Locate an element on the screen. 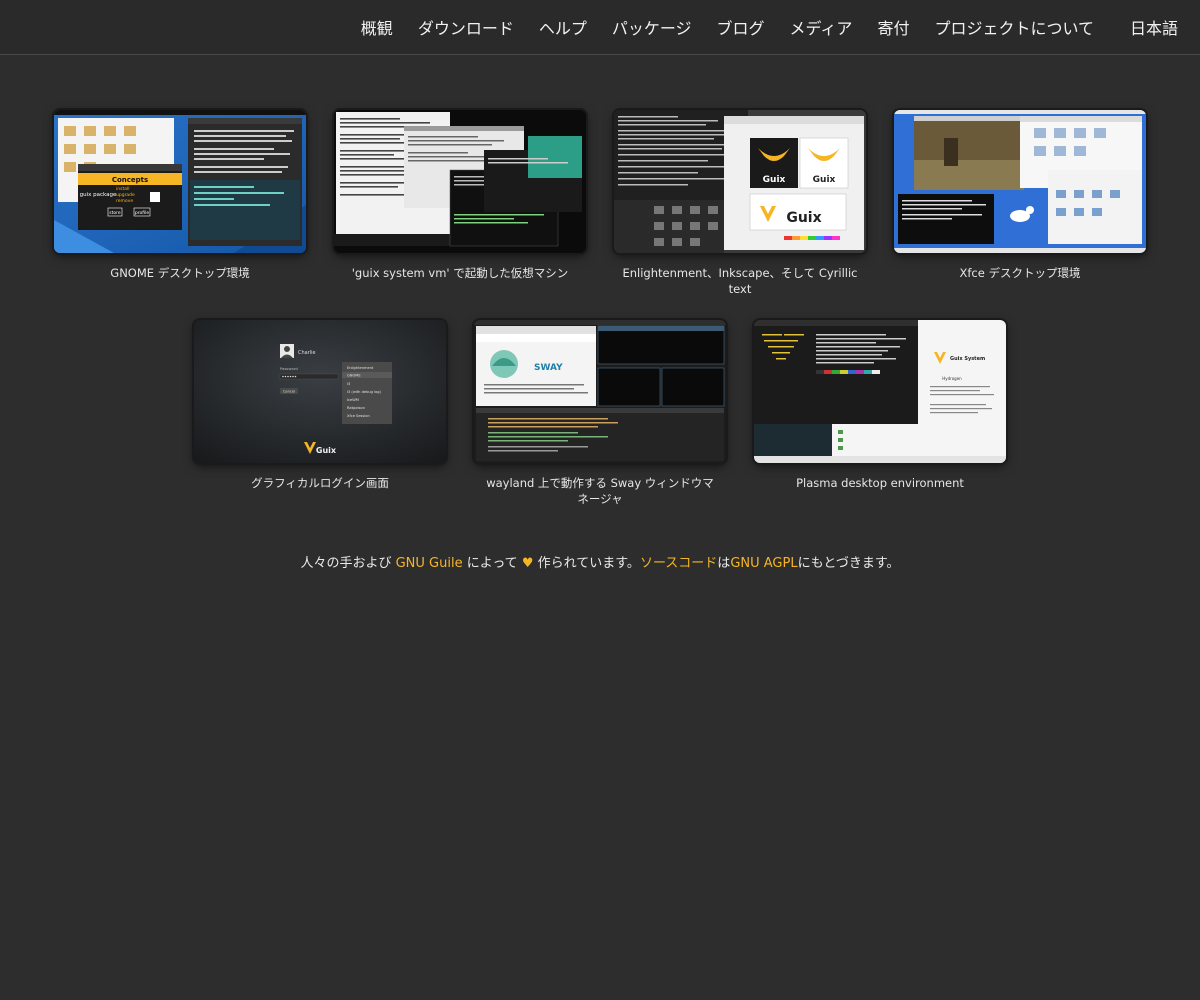 The height and width of the screenshot is (1000, 1200). nav-about: プロジェクトについて is located at coordinates (1014, 27).